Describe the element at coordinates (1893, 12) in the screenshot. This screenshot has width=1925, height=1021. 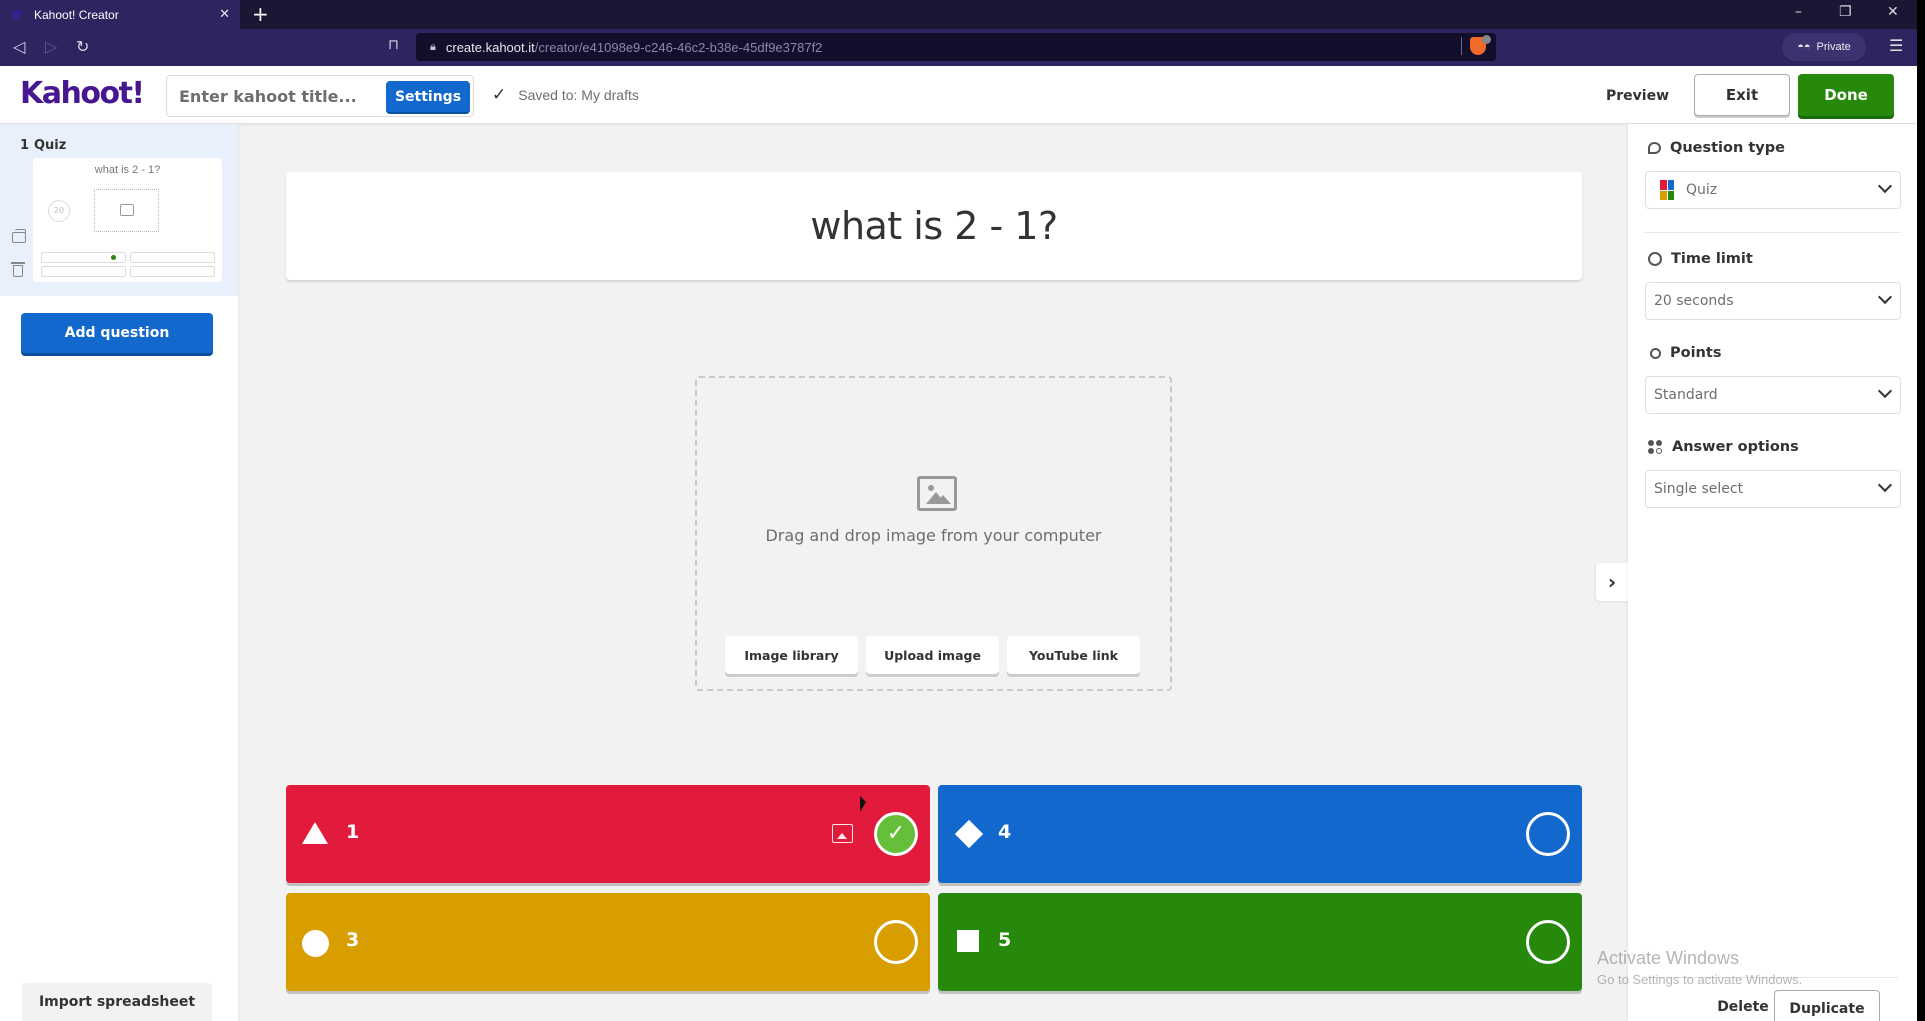
I see `close-window-button: ✕` at that location.